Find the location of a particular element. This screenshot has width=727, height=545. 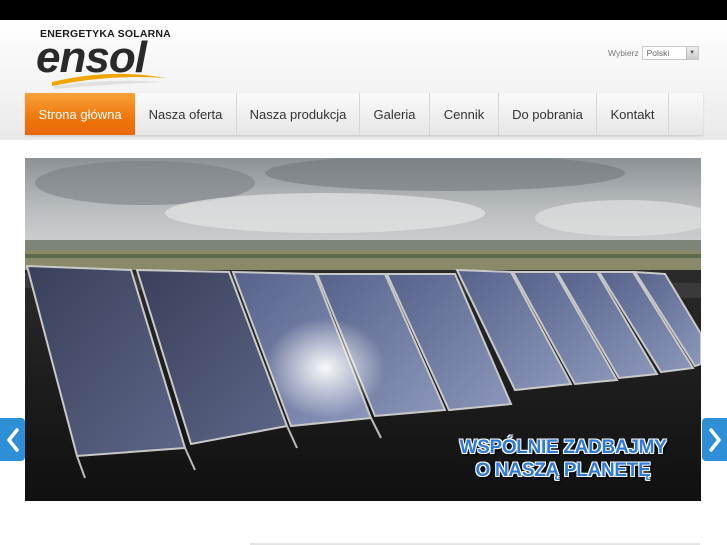

chevron-down-icon: ▼ is located at coordinates (691, 53).